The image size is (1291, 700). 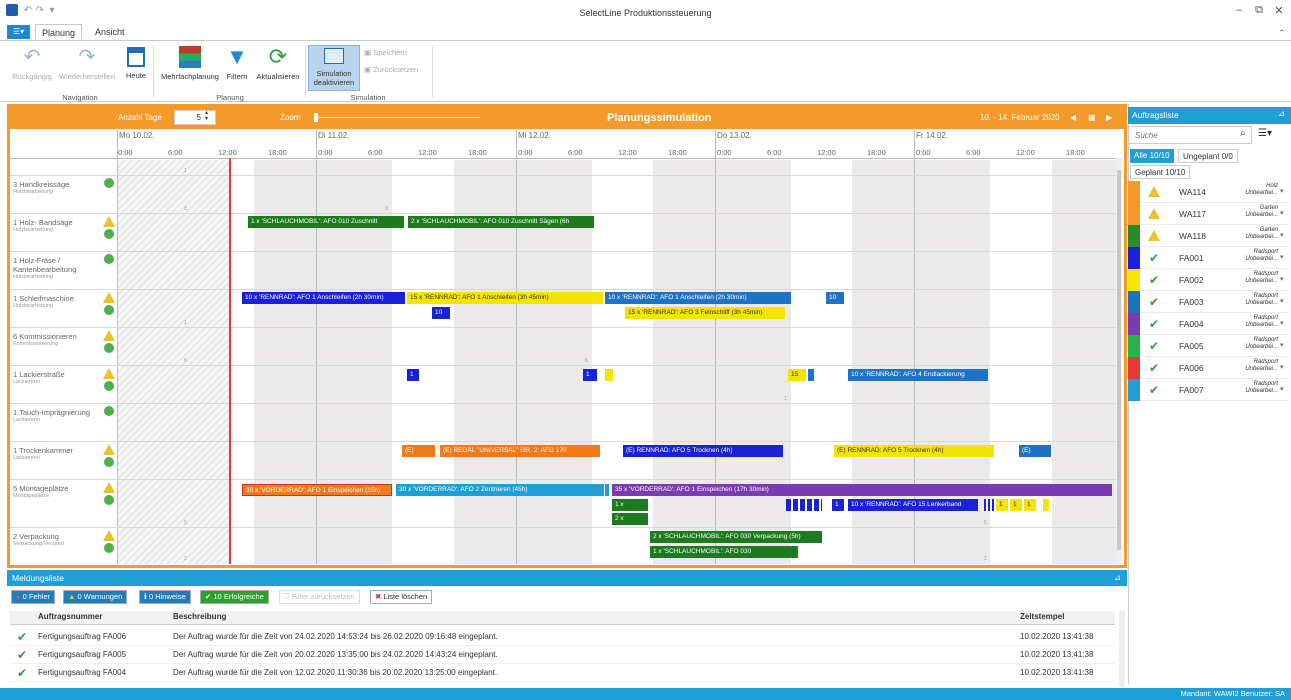 What do you see at coordinates (59, 32) in the screenshot?
I see `tab-planung: Planung` at bounding box center [59, 32].